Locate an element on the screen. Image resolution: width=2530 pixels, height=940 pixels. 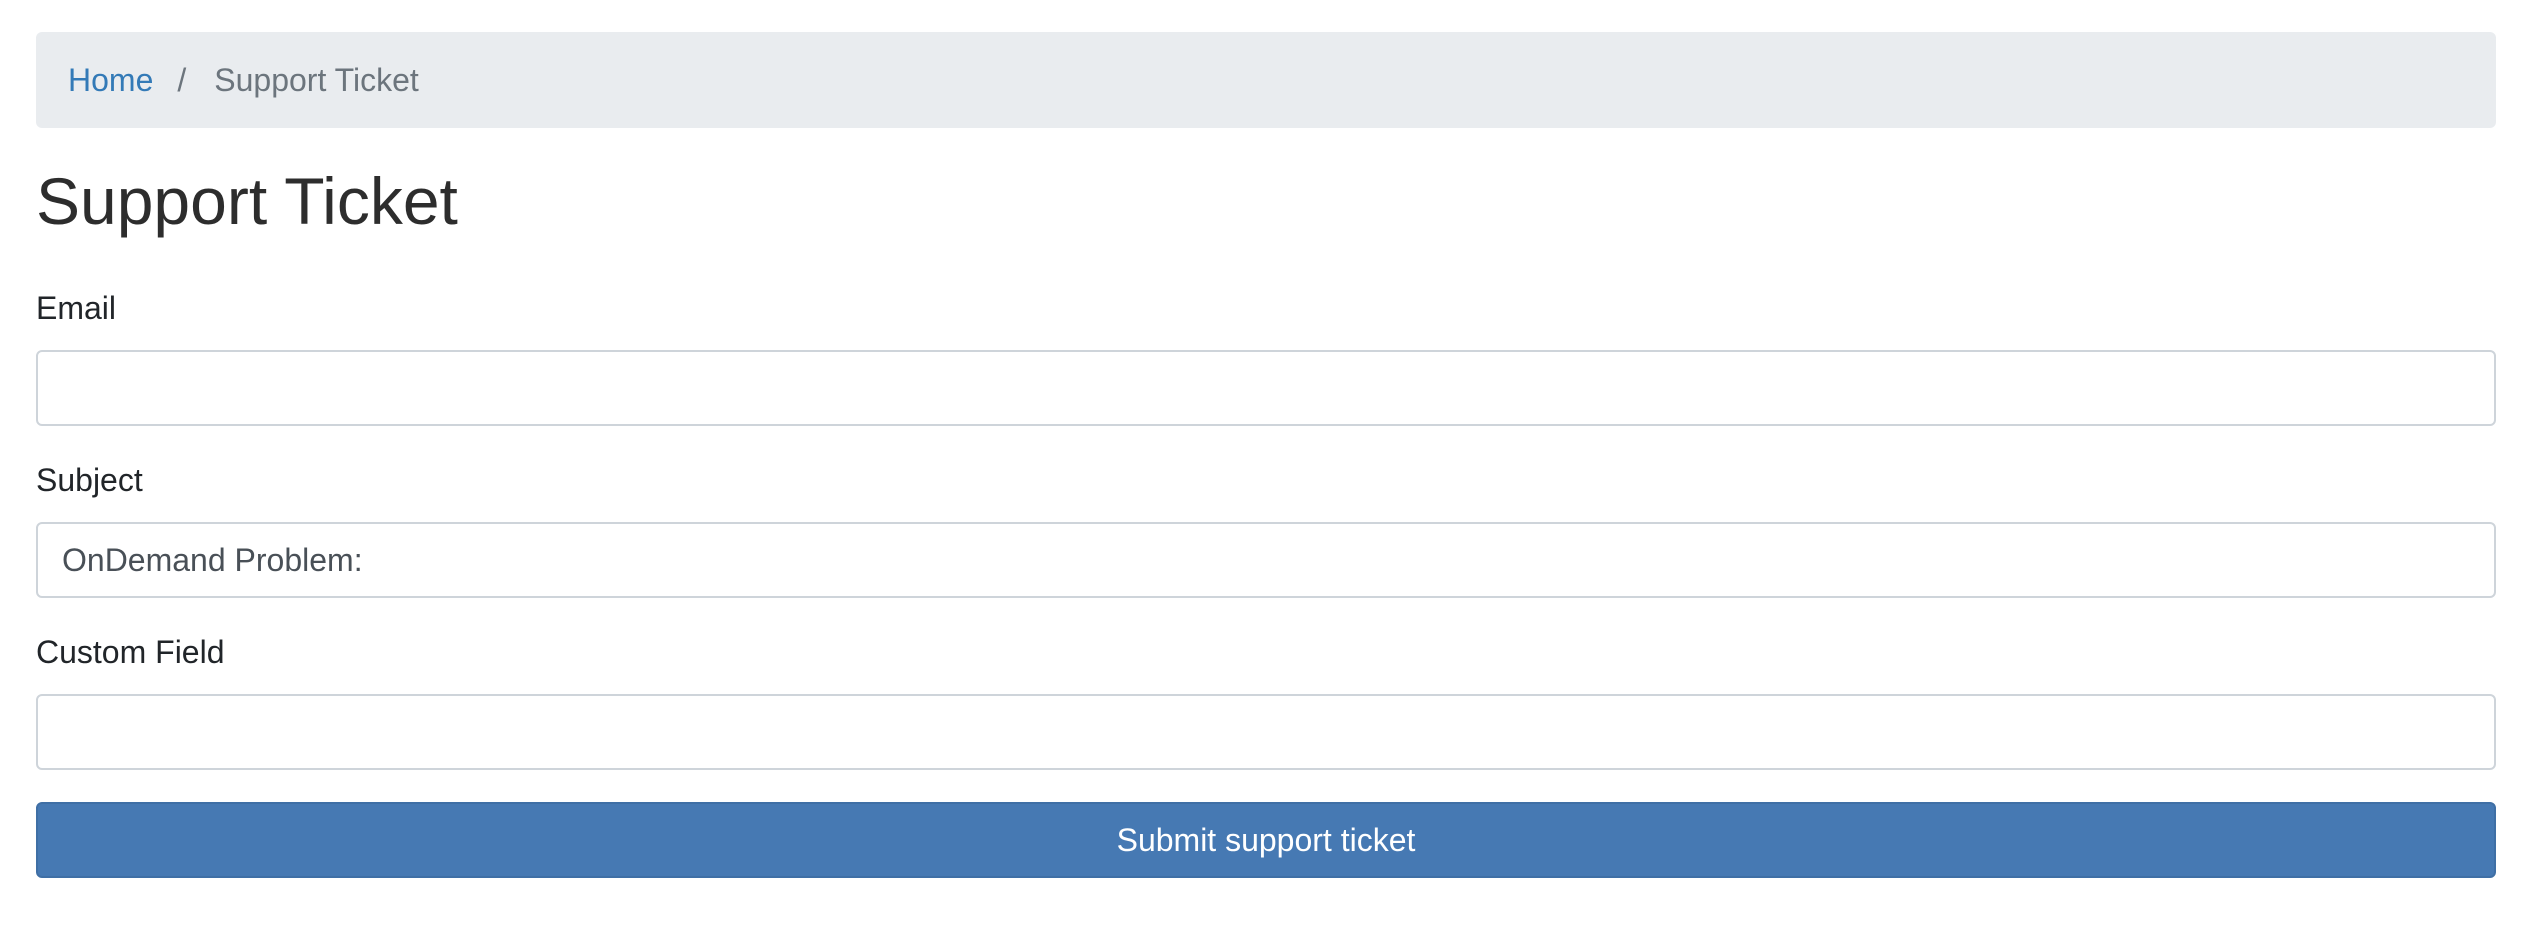
email-label: Email is located at coordinates (76, 308).